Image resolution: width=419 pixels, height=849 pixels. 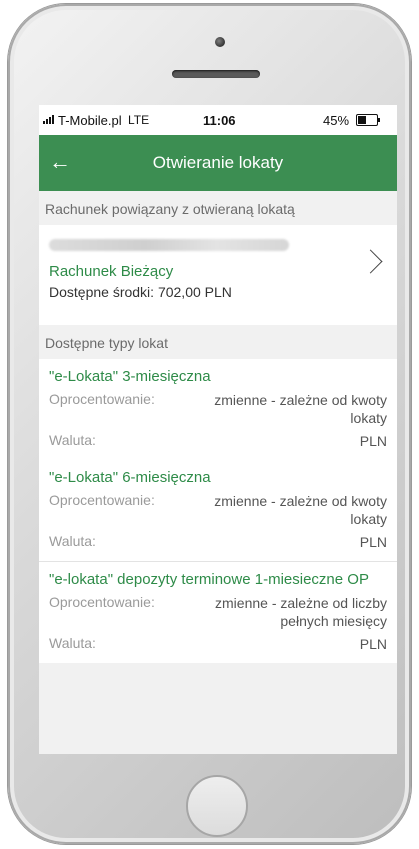 I want to click on page-title: Otwieranie lokaty, so click(x=218, y=162).